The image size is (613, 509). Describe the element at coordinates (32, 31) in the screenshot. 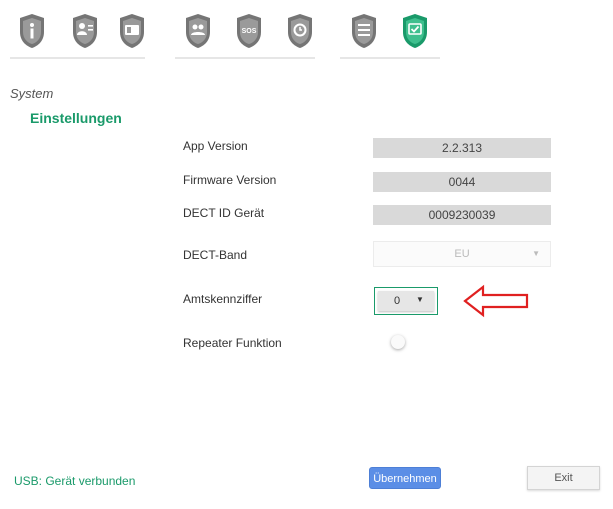

I see `info-icon` at that location.